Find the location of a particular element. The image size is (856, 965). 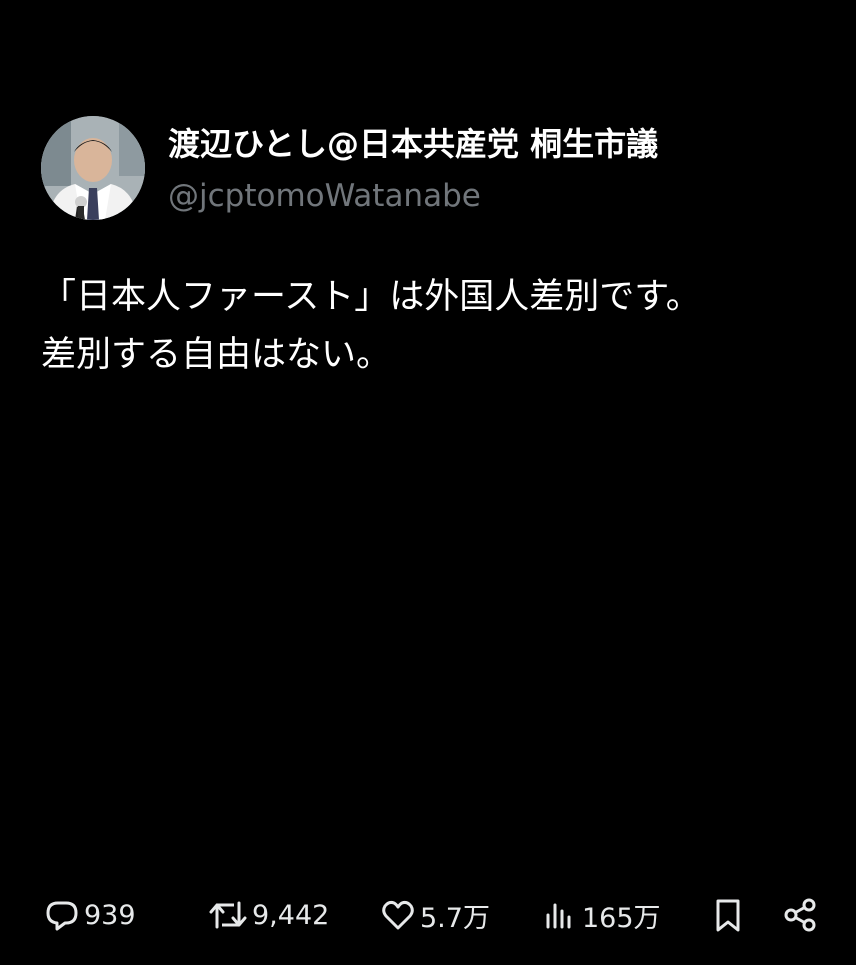

retweet-arrows-icon is located at coordinates (228, 915).